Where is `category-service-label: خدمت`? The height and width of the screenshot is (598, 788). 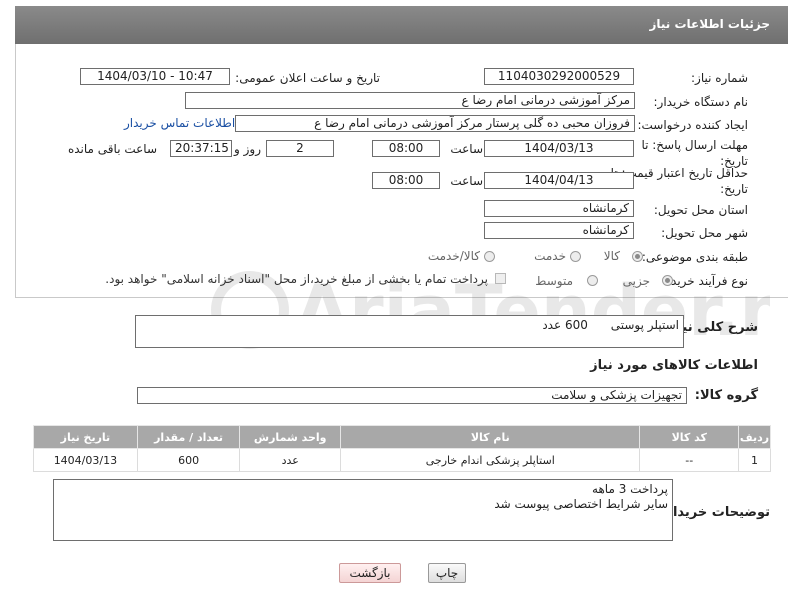
category-service-label: خدمت is located at coordinates (550, 256).